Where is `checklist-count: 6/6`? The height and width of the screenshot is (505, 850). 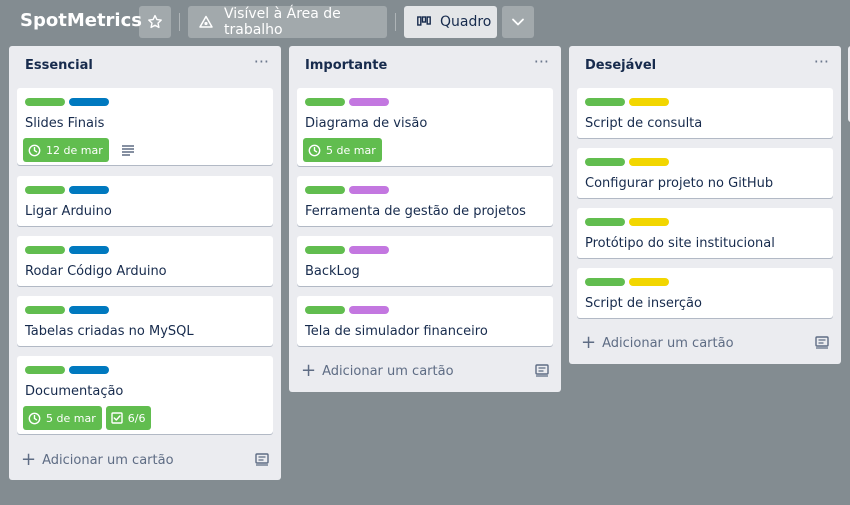
checklist-count: 6/6 is located at coordinates (136, 418).